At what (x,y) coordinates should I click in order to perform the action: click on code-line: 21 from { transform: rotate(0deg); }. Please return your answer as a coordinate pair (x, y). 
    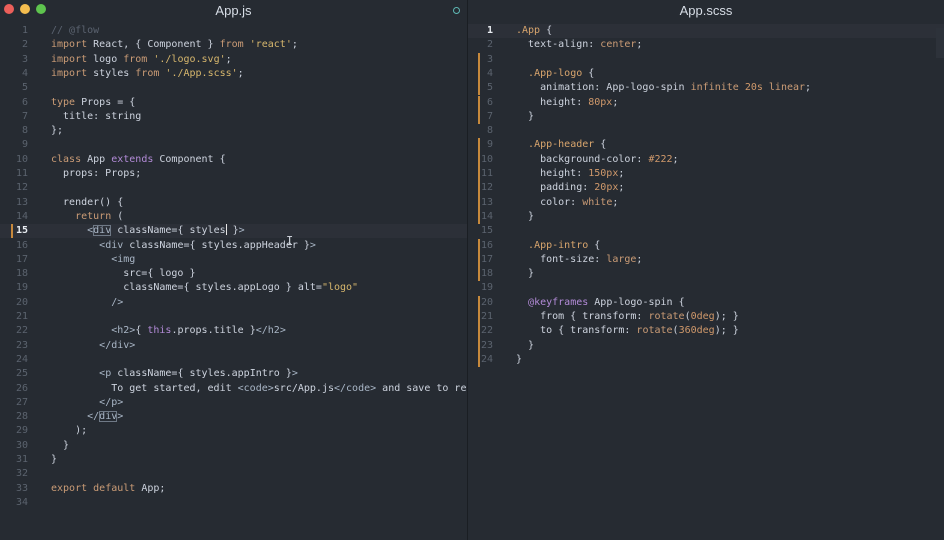
    Looking at the image, I should click on (706, 317).